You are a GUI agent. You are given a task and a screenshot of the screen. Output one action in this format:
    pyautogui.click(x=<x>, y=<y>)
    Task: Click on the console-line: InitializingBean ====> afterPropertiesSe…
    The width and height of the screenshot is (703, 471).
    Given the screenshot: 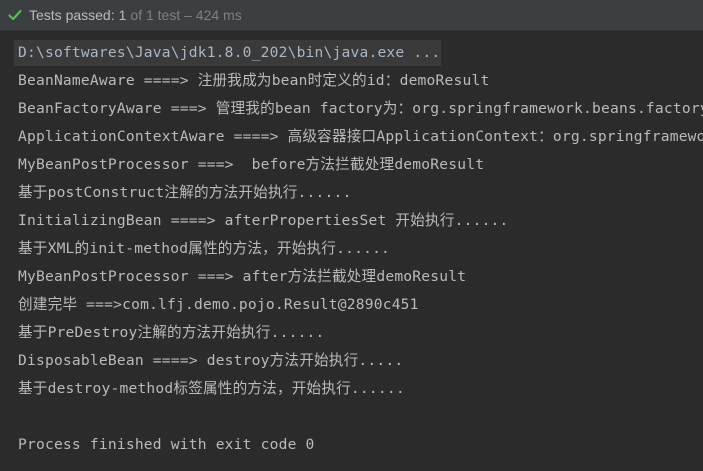 What is the action you would take?
    pyautogui.click(x=263, y=220)
    